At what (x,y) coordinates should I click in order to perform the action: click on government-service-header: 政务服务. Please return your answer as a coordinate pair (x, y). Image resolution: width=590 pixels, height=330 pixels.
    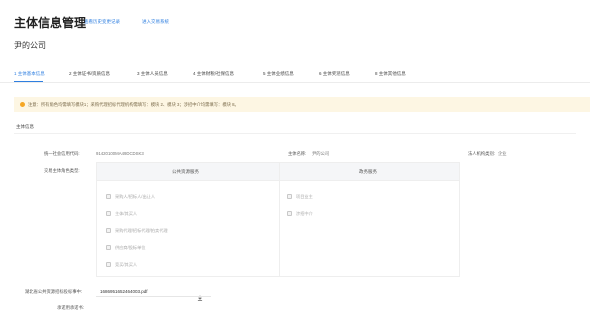
    Looking at the image, I should click on (368, 171).